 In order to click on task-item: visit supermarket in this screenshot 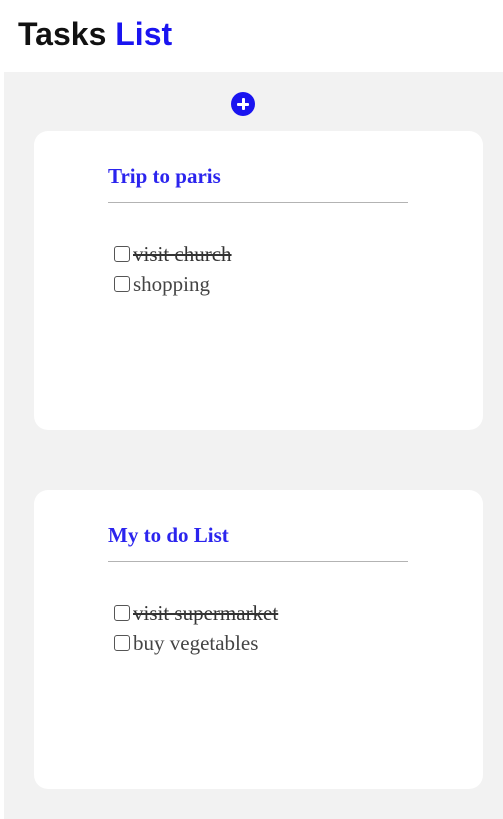, I will do `click(196, 613)`.